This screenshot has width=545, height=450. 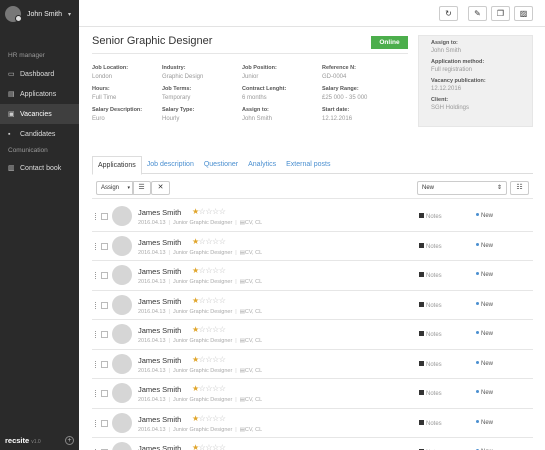 I want to click on add-icon: +, so click(x=69, y=440).